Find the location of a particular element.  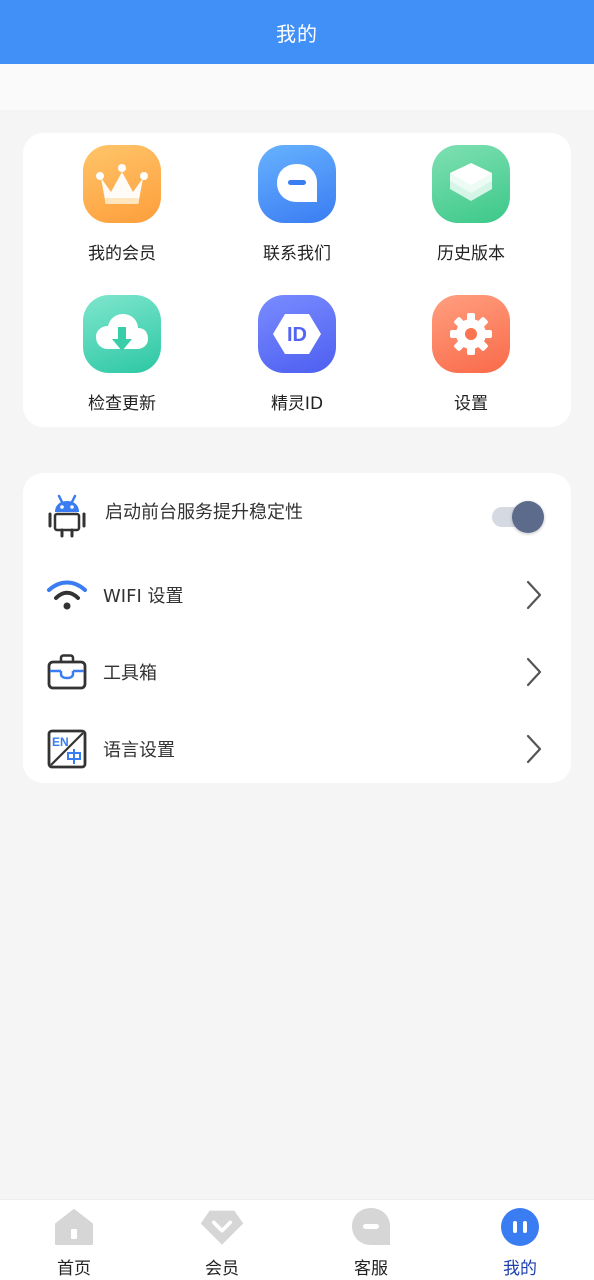

list-item-label: 工具箱 is located at coordinates (130, 673).